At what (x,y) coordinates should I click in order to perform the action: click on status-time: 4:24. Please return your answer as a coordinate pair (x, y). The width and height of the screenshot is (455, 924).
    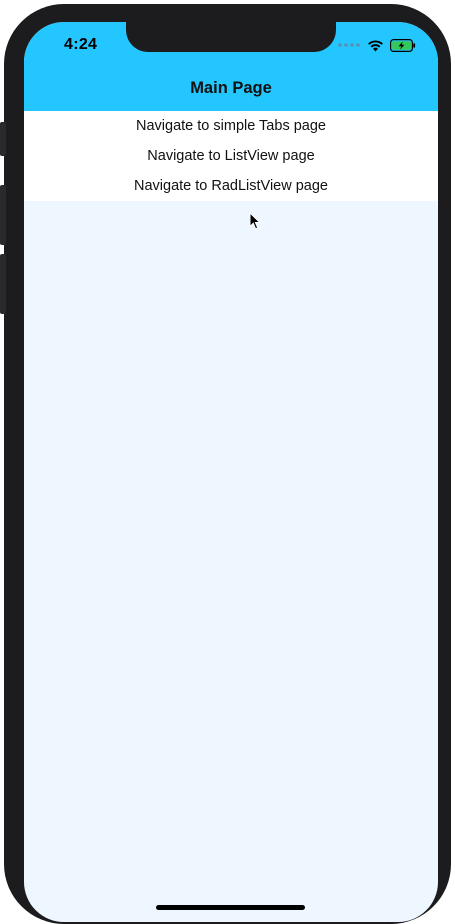
    Looking at the image, I should click on (81, 44).